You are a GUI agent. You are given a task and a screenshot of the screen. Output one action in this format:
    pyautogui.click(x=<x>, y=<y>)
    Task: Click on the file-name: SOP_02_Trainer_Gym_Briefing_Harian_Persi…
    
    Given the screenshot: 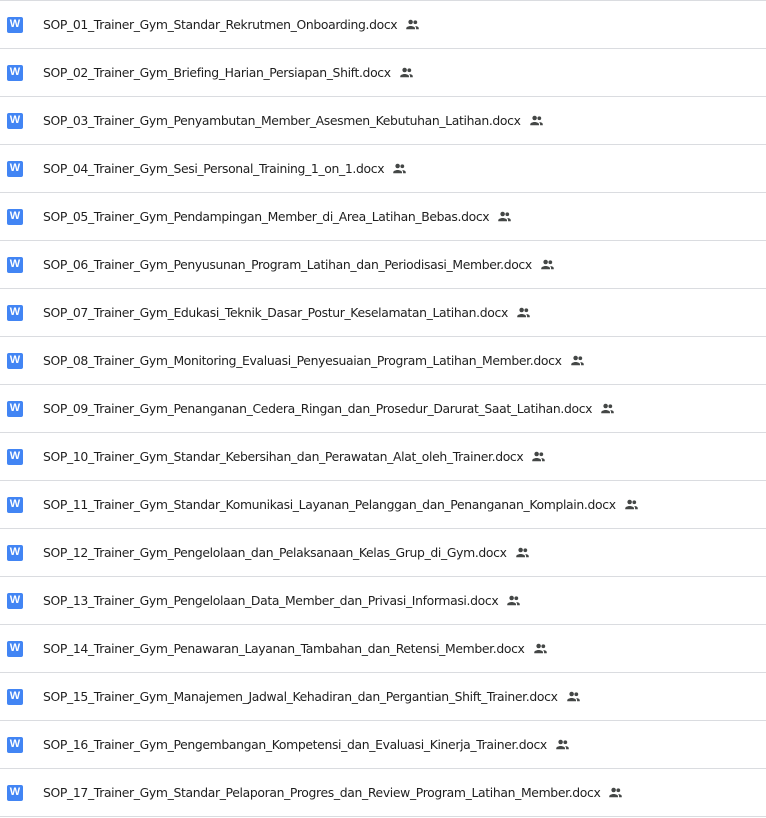 What is the action you would take?
    pyautogui.click(x=217, y=72)
    